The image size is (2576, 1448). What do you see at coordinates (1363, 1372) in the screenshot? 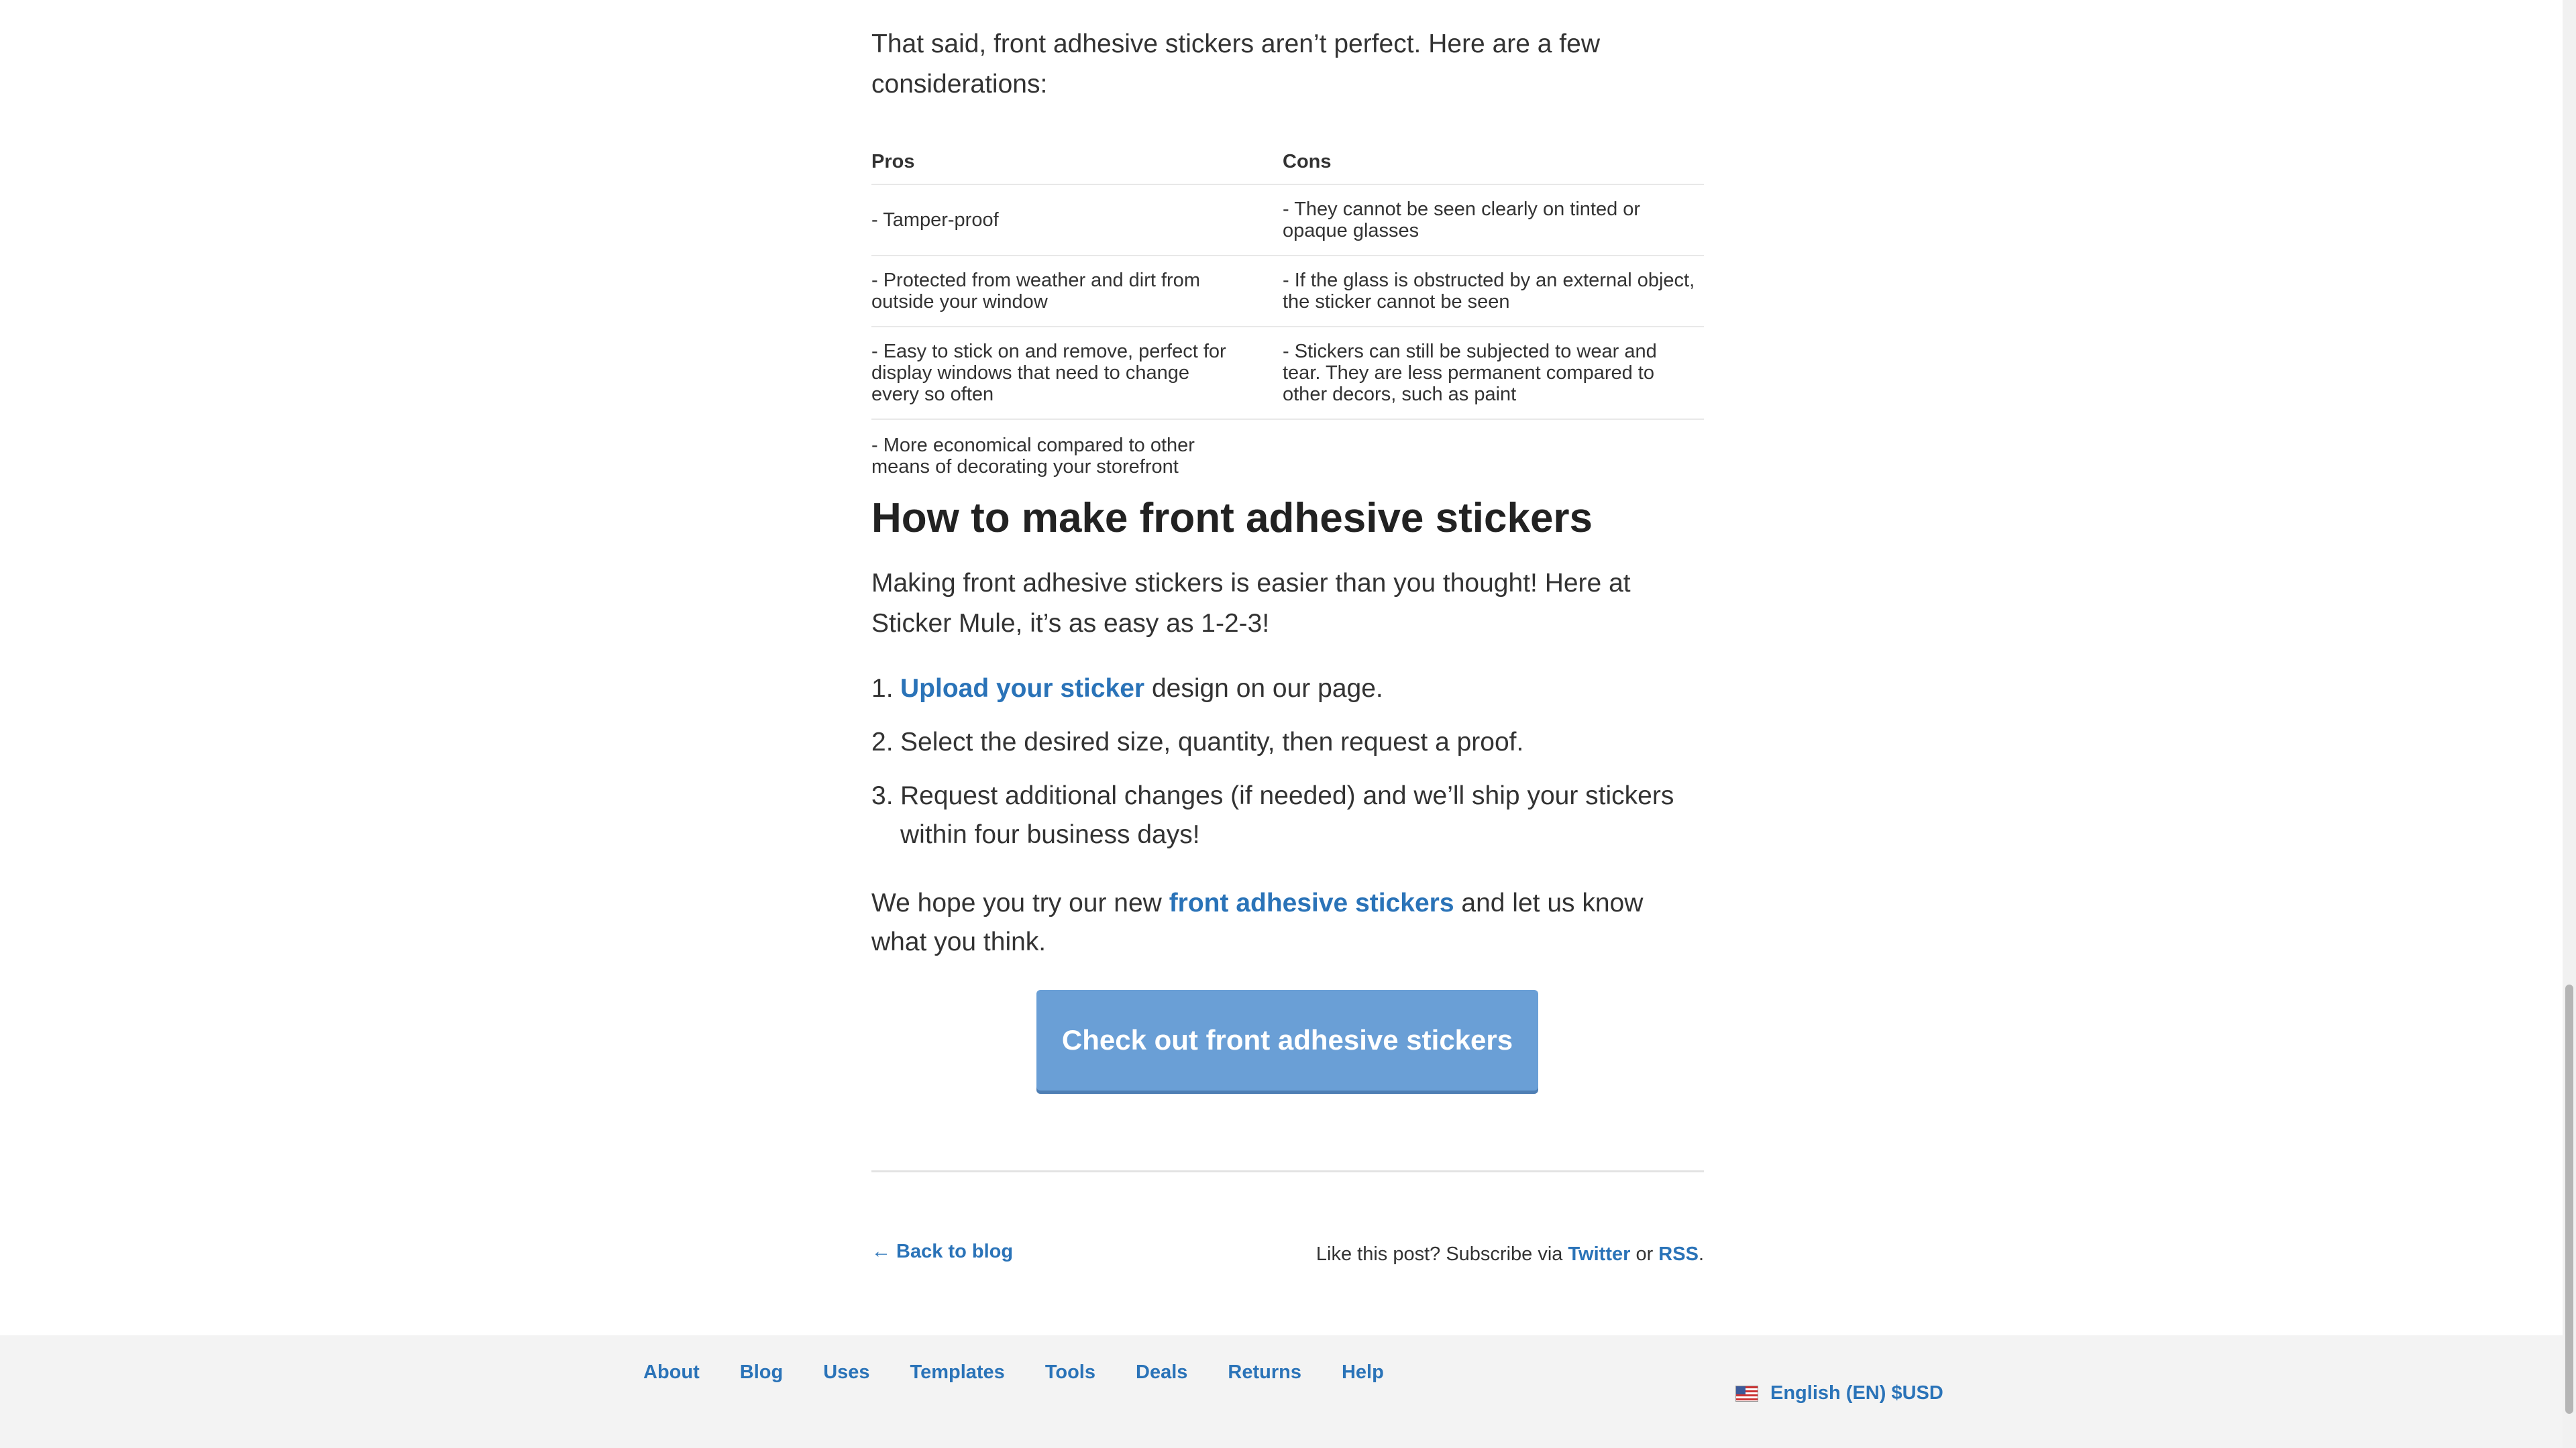
I see `footer-link-help: Help` at bounding box center [1363, 1372].